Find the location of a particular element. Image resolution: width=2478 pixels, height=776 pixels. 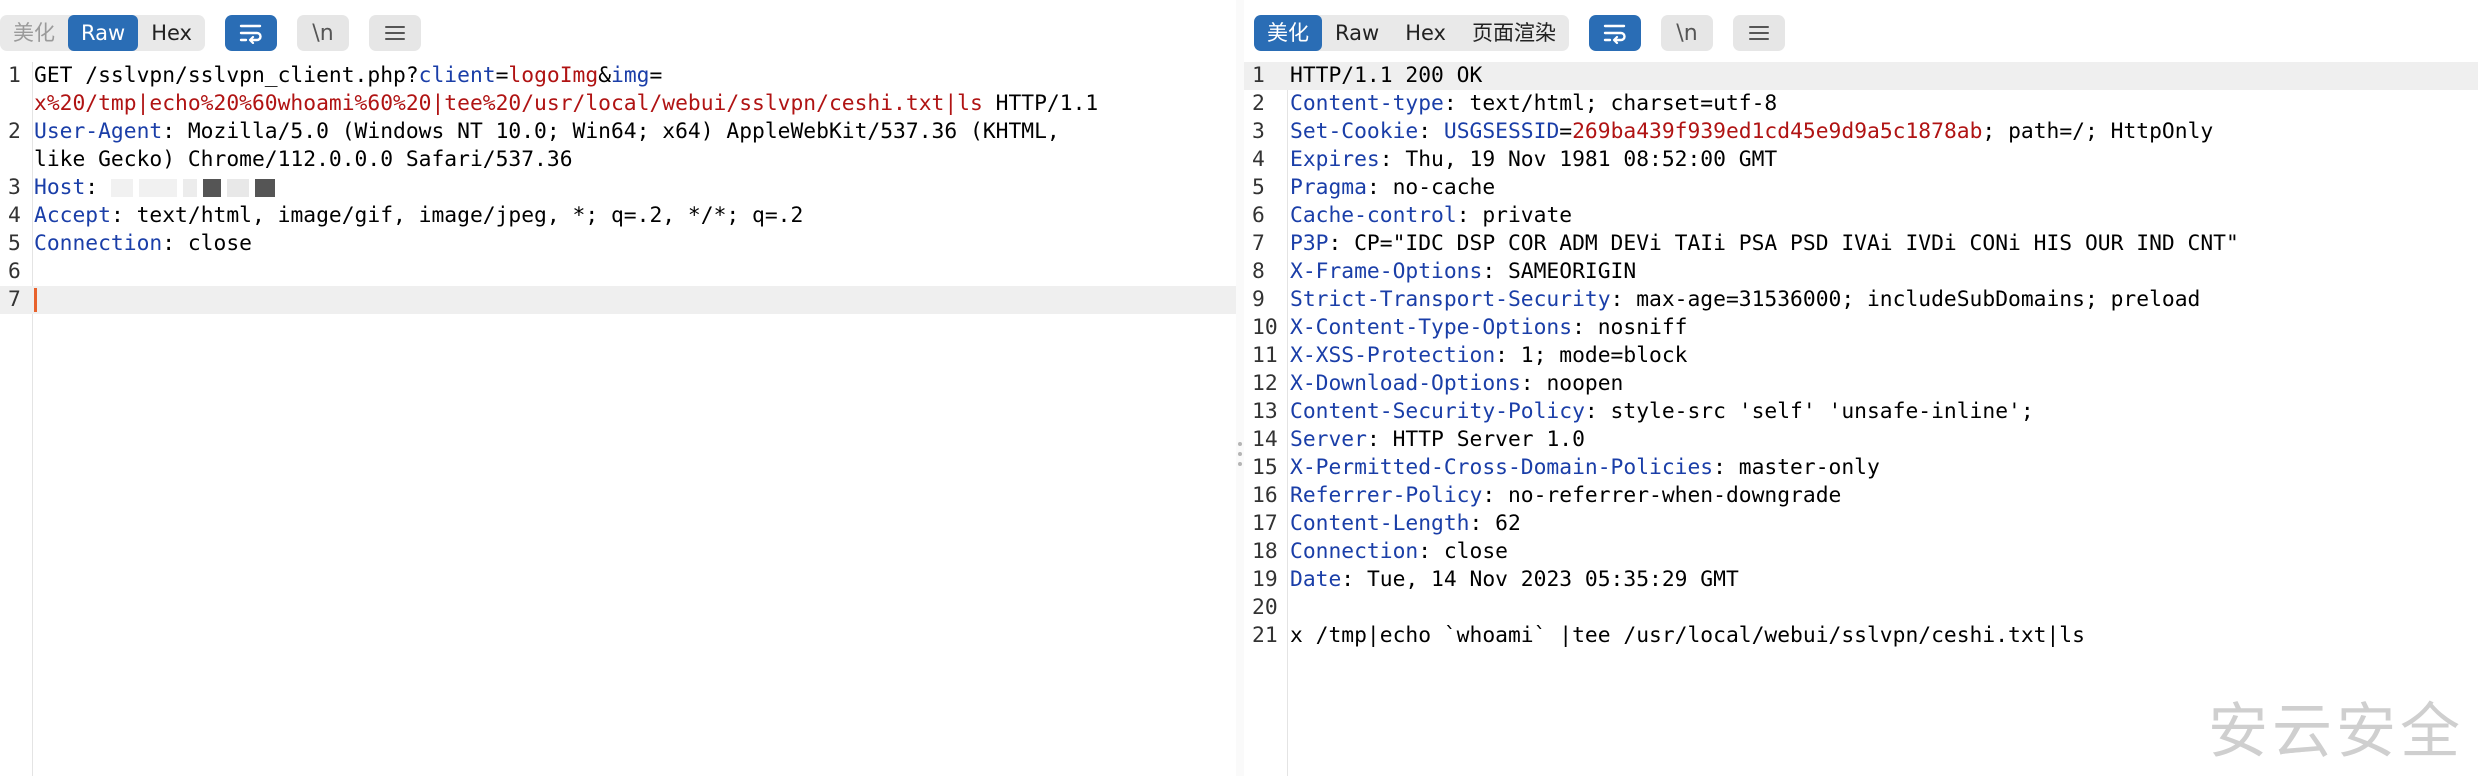

line-number: 4 is located at coordinates (14, 215).